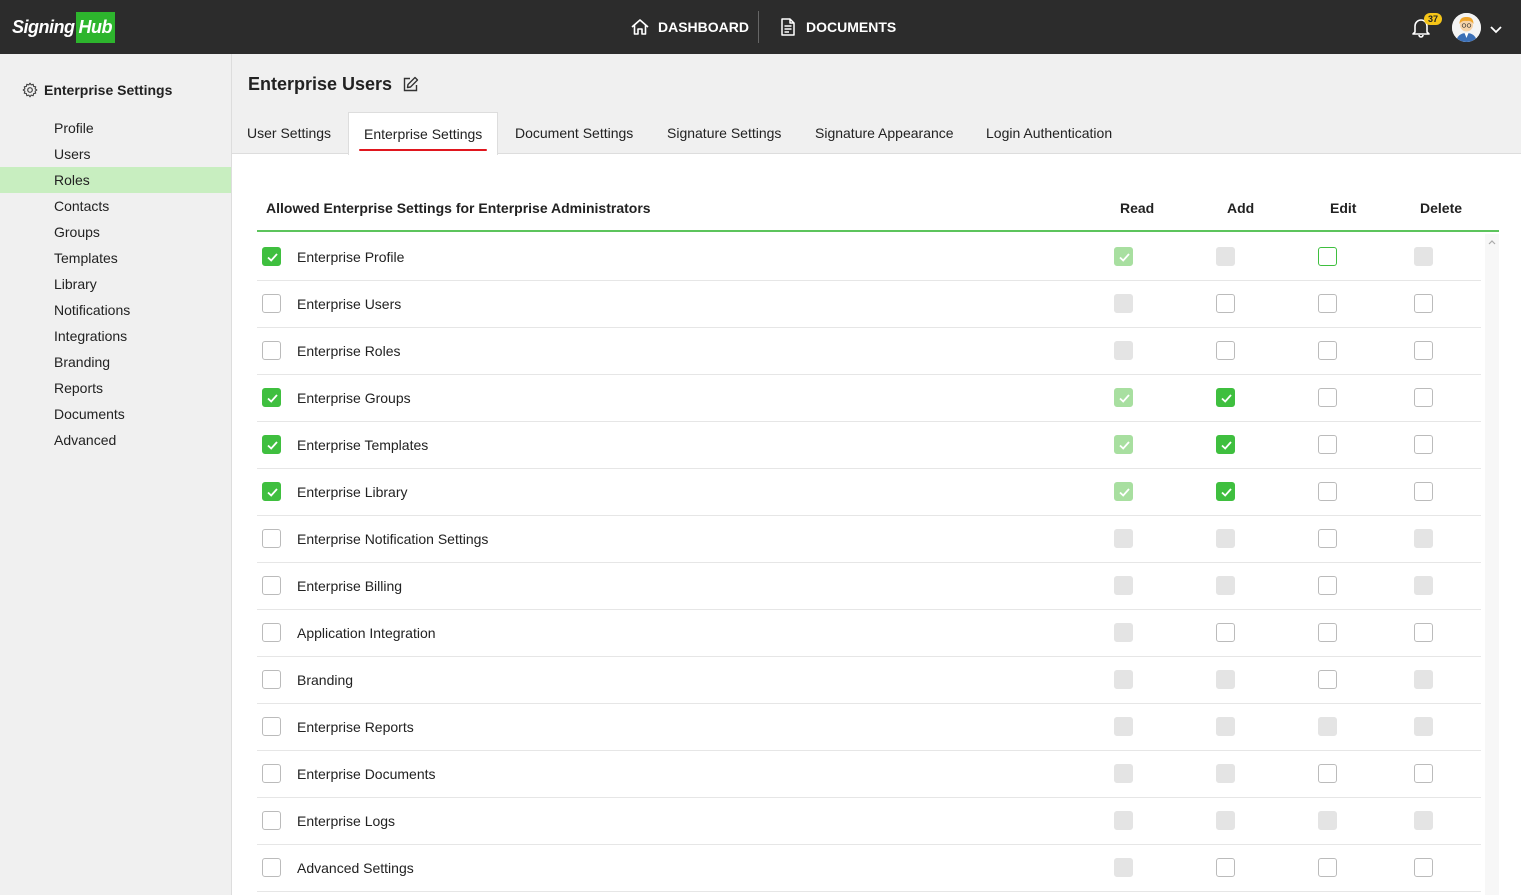 Image resolution: width=1521 pixels, height=895 pixels. What do you see at coordinates (355, 868) in the screenshot?
I see `setting-label: Advanced Settings` at bounding box center [355, 868].